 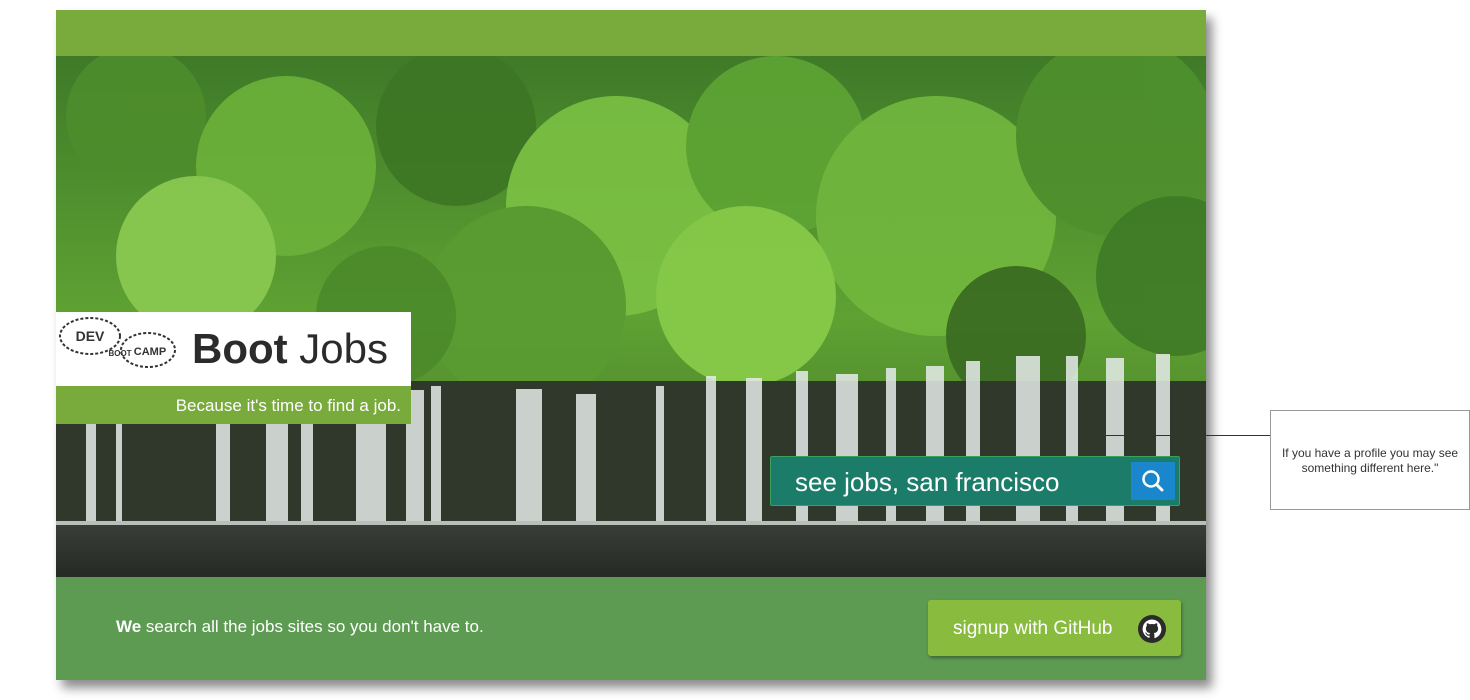 I want to click on app-title-bold: Boot, so click(x=240, y=348).